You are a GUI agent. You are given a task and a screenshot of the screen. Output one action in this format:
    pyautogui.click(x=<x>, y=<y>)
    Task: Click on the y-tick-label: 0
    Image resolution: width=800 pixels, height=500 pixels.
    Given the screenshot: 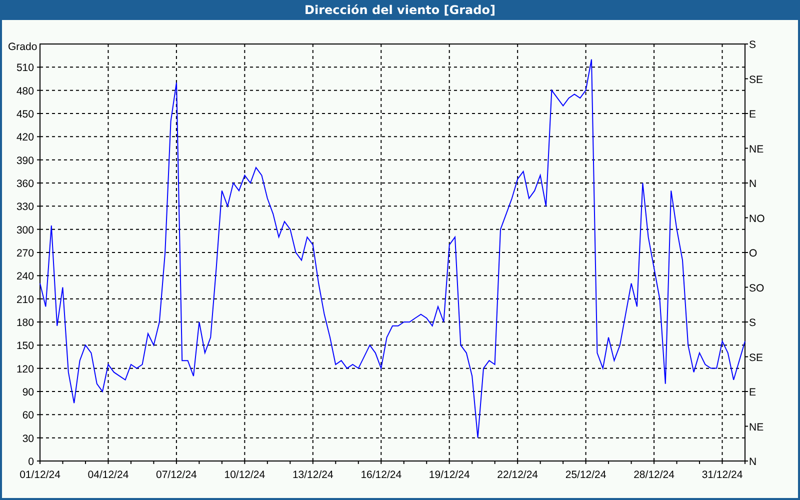 What is the action you would take?
    pyautogui.click(x=31, y=462)
    